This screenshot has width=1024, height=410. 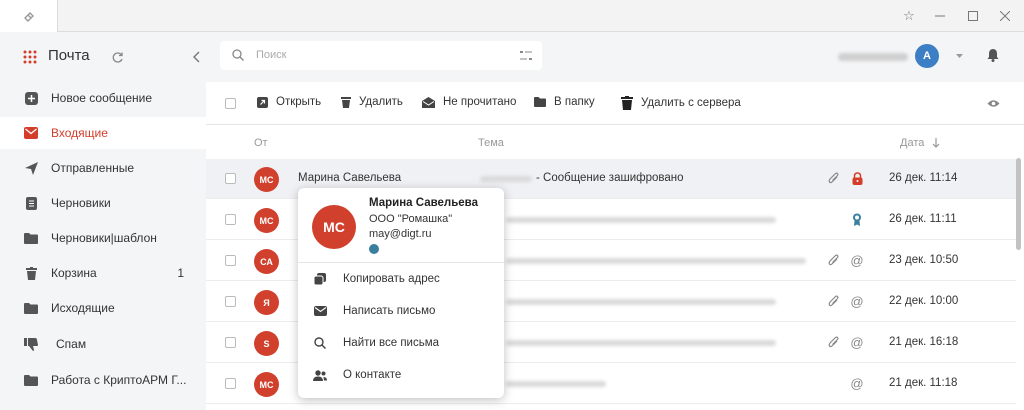 I want to click on draft-icon, so click(x=31, y=203).